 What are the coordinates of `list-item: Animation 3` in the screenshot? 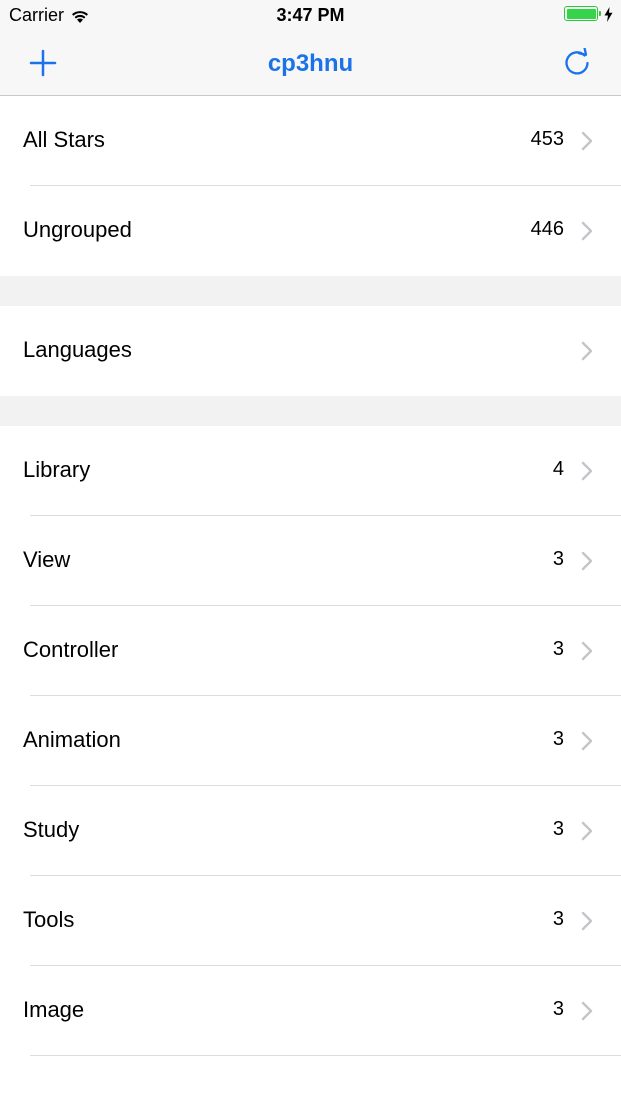 It's located at (310, 741).